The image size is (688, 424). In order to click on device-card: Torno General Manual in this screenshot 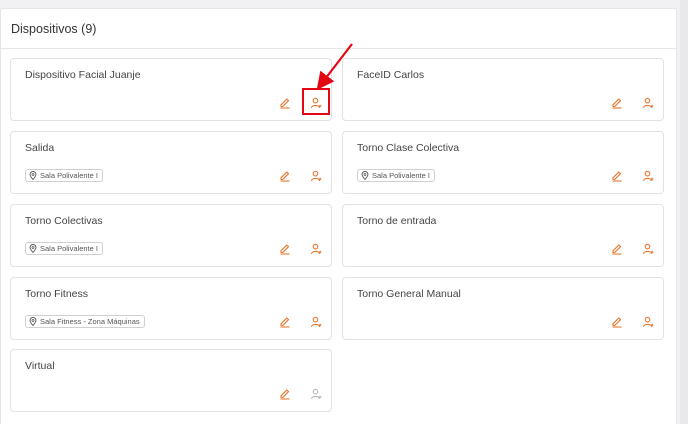, I will do `click(503, 308)`.